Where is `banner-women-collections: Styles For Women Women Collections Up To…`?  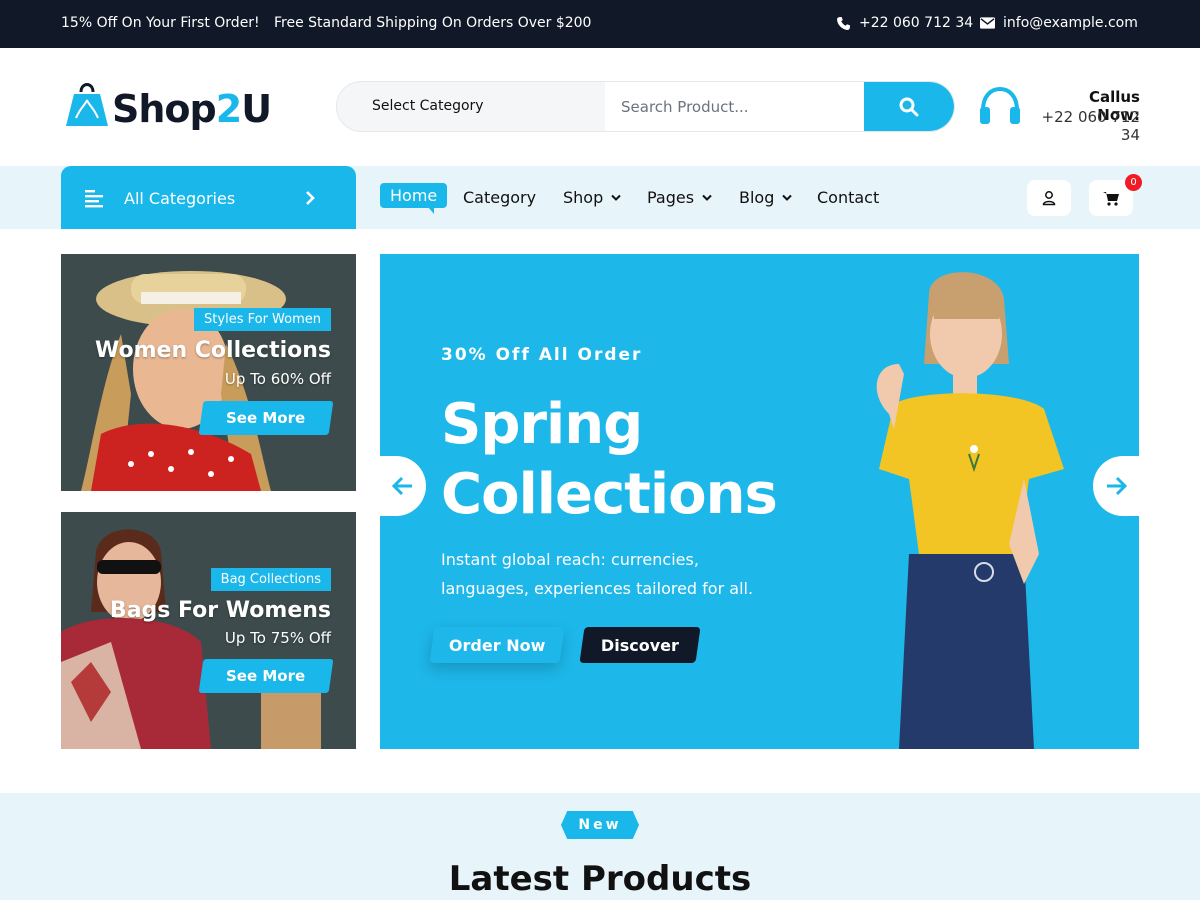
banner-women-collections: Styles For Women Women Collections Up To… is located at coordinates (208, 372).